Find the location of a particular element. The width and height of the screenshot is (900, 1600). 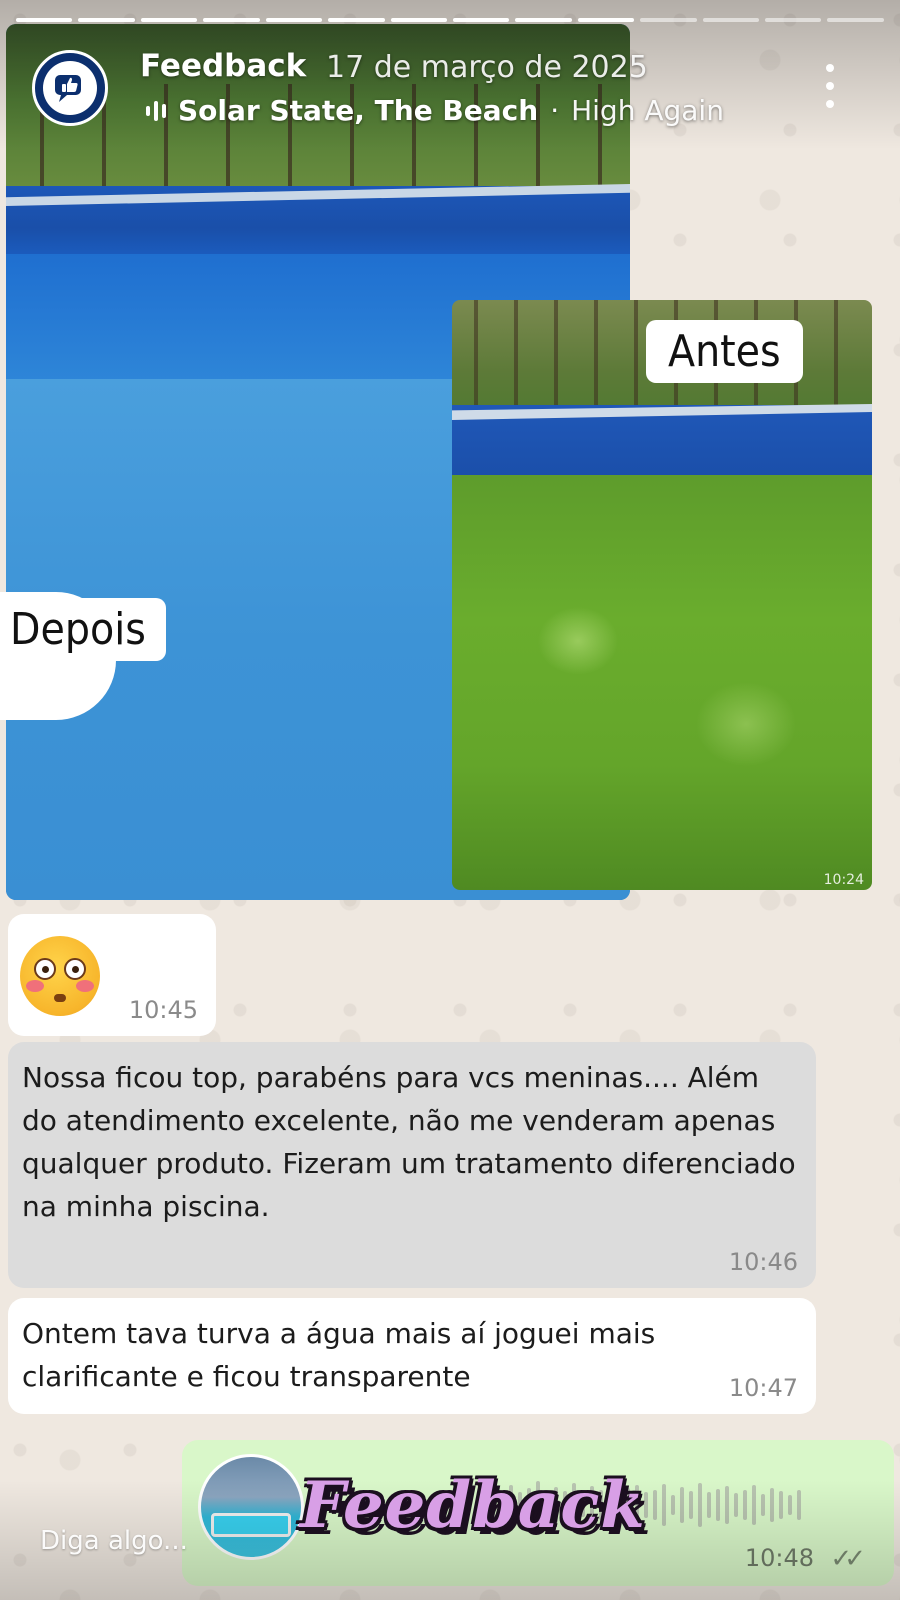

message-time: 10:46 is located at coordinates (763, 1262).